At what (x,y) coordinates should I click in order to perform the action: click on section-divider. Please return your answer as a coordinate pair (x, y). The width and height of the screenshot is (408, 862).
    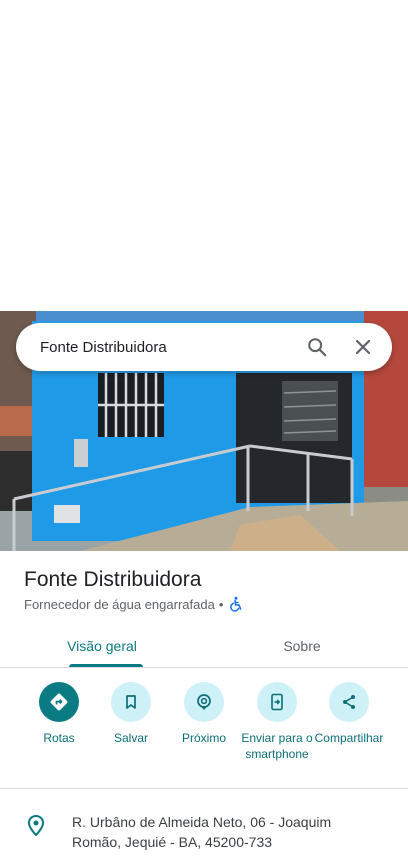
    Looking at the image, I should click on (204, 788).